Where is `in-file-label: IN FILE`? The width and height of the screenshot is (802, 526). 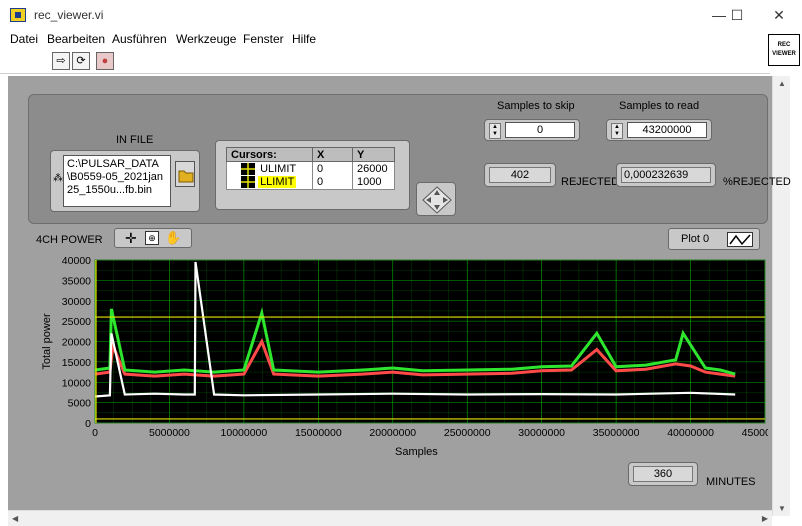
in-file-label: IN FILE is located at coordinates (135, 140).